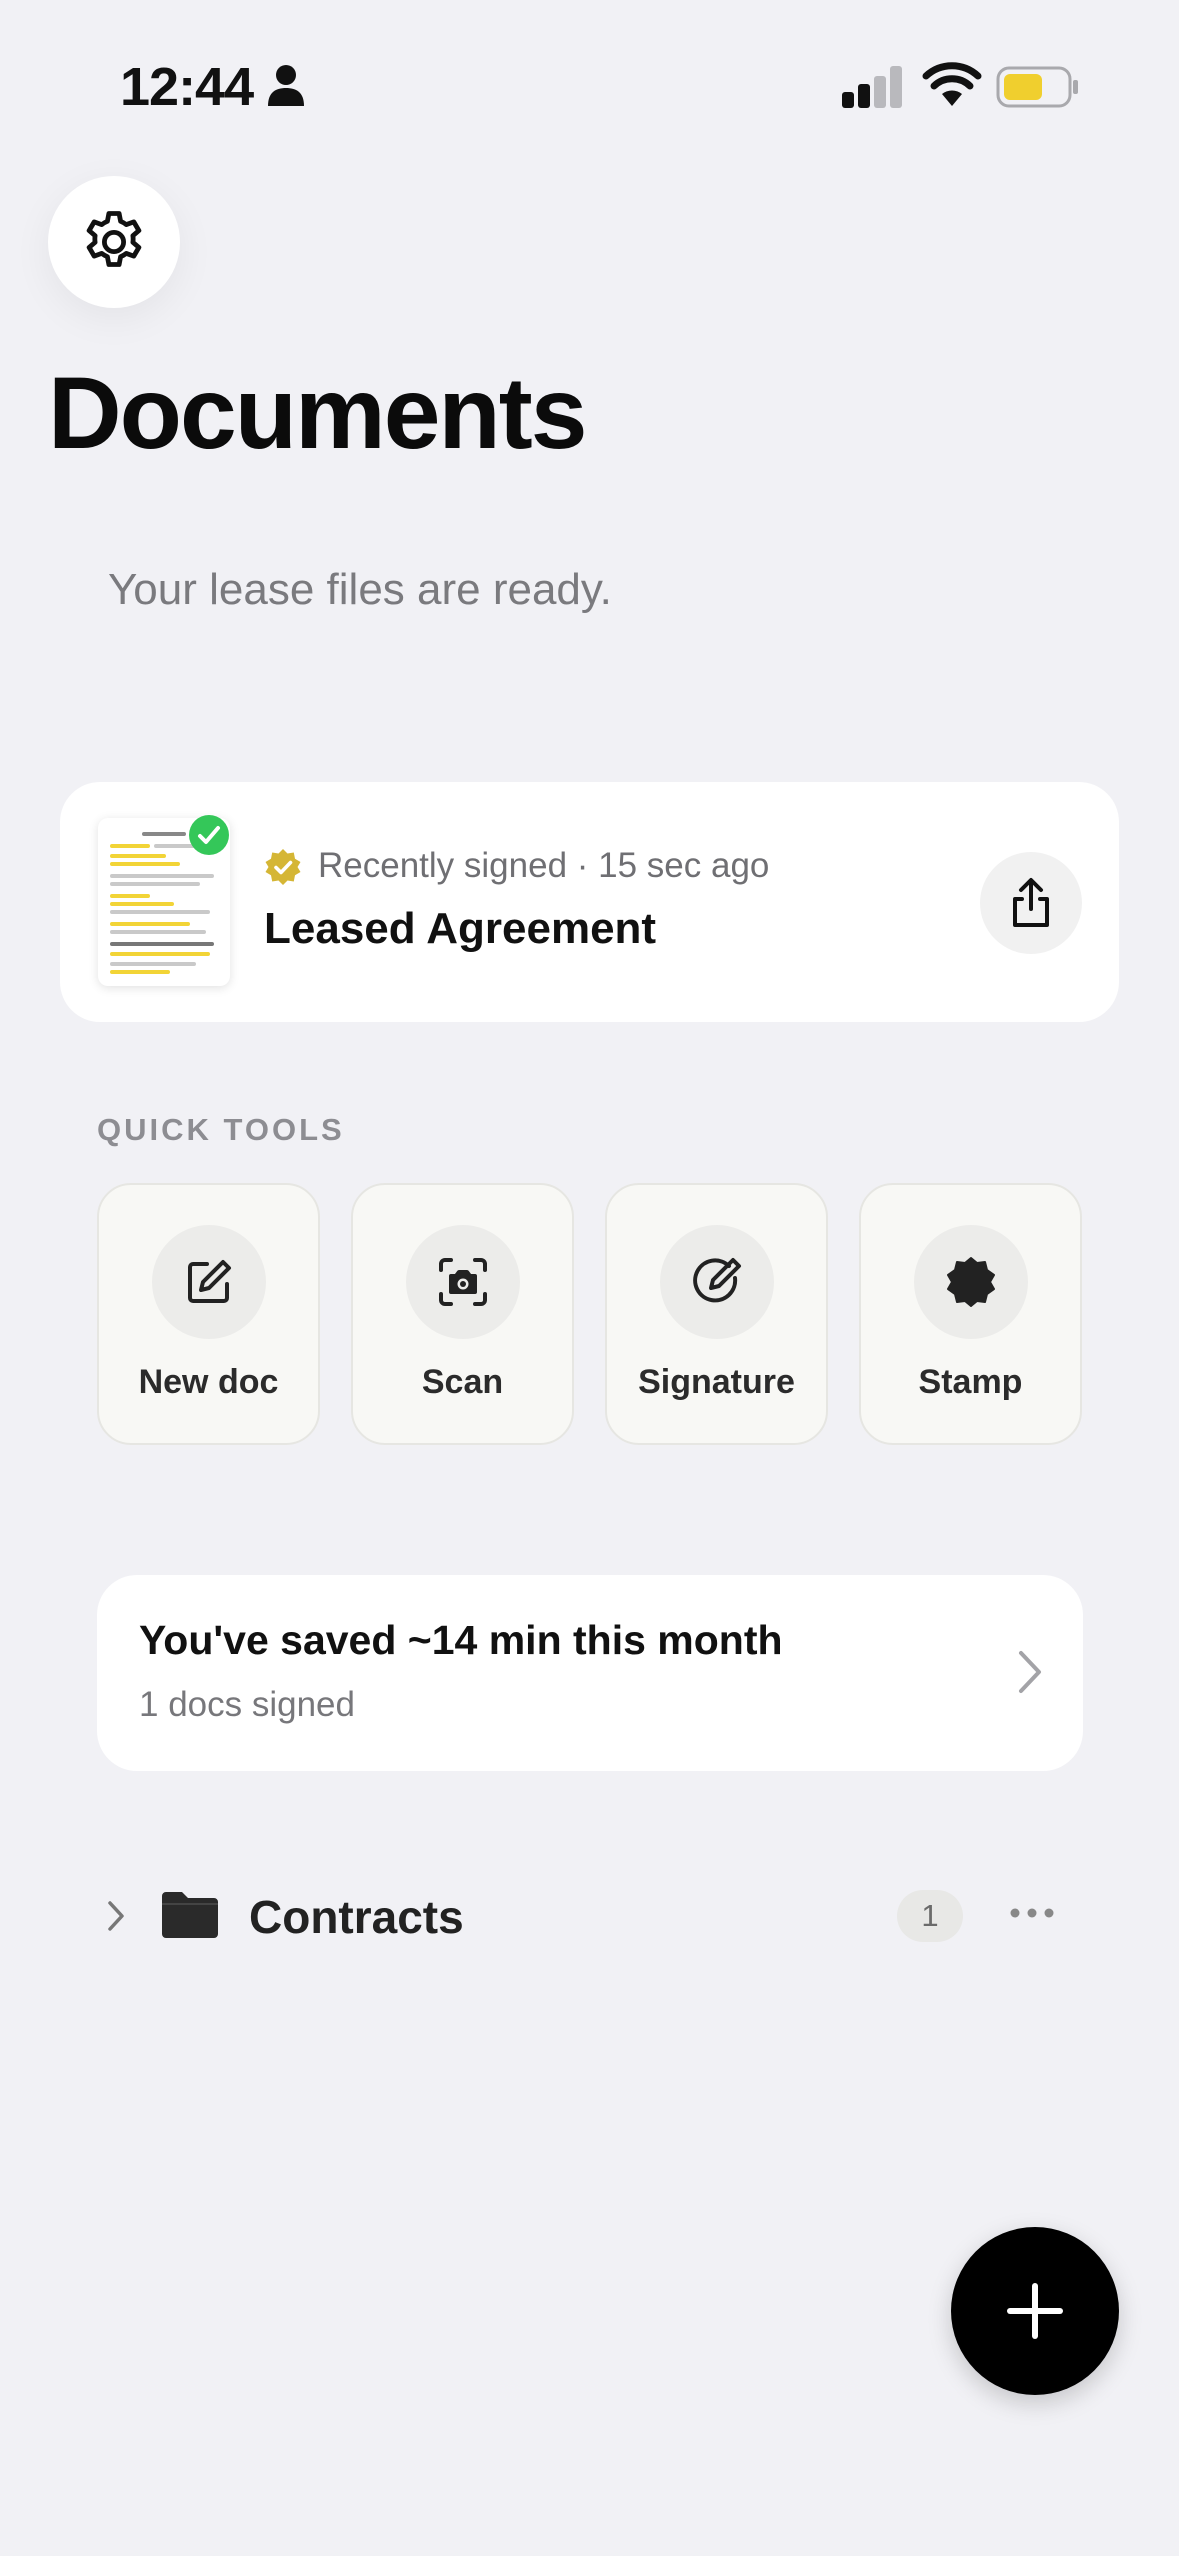 Image resolution: width=1179 pixels, height=2556 pixels. I want to click on settings-button, so click(114, 242).